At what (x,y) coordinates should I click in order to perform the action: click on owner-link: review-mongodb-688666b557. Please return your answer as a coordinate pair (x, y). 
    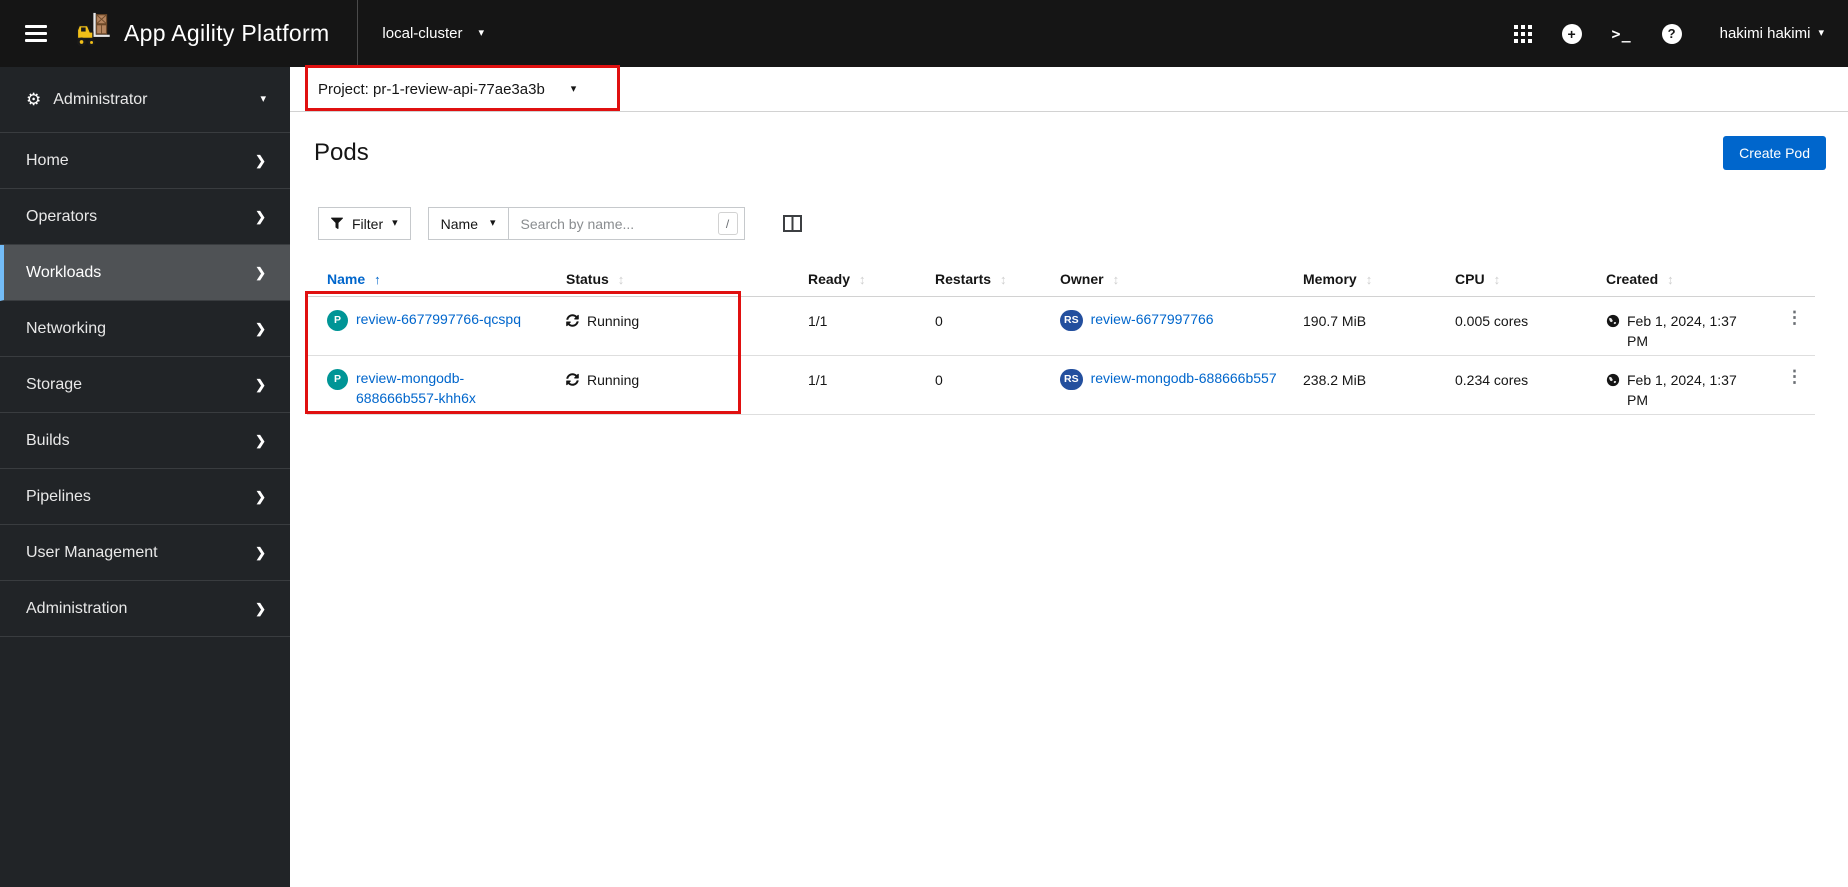
    Looking at the image, I should click on (1184, 378).